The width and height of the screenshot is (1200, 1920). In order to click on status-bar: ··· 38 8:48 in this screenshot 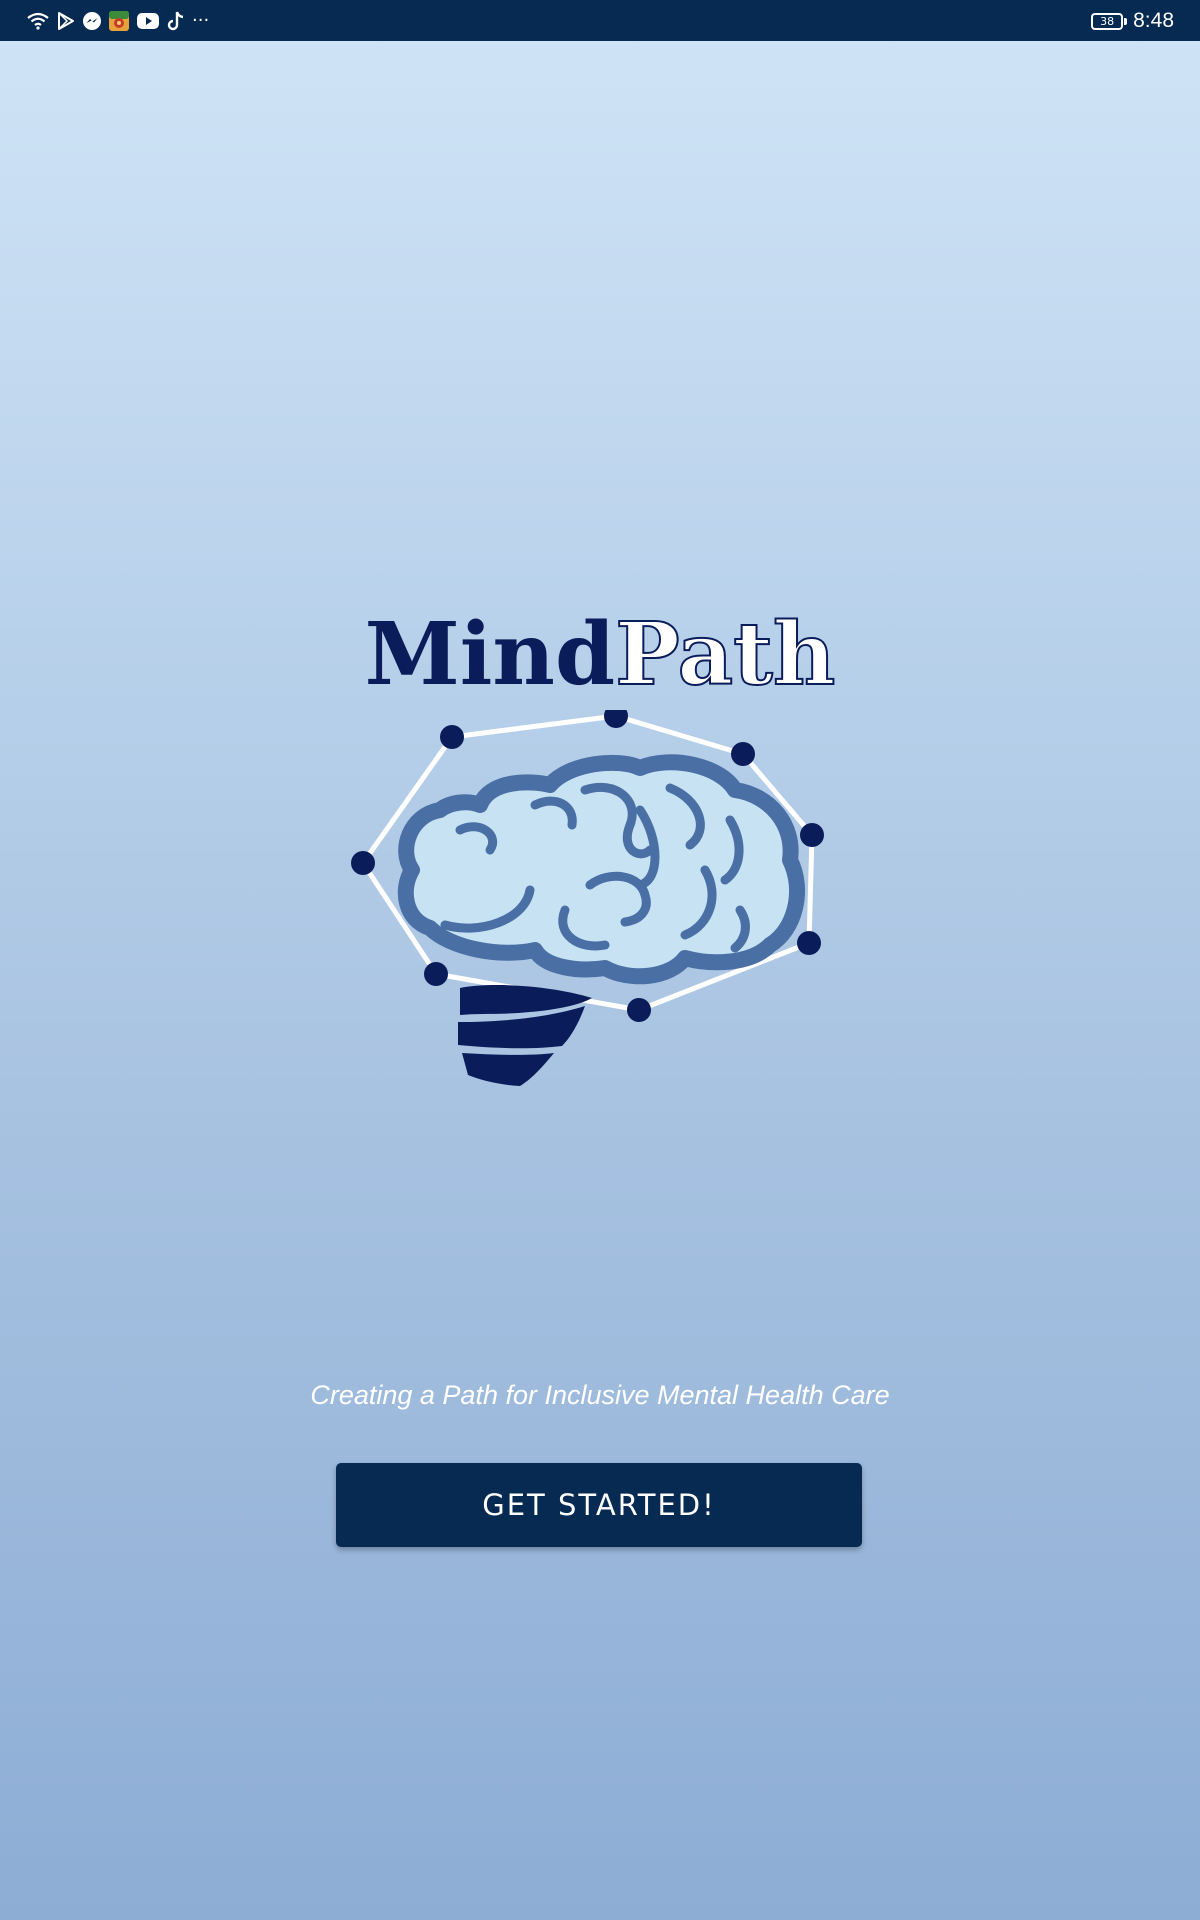, I will do `click(600, 20)`.